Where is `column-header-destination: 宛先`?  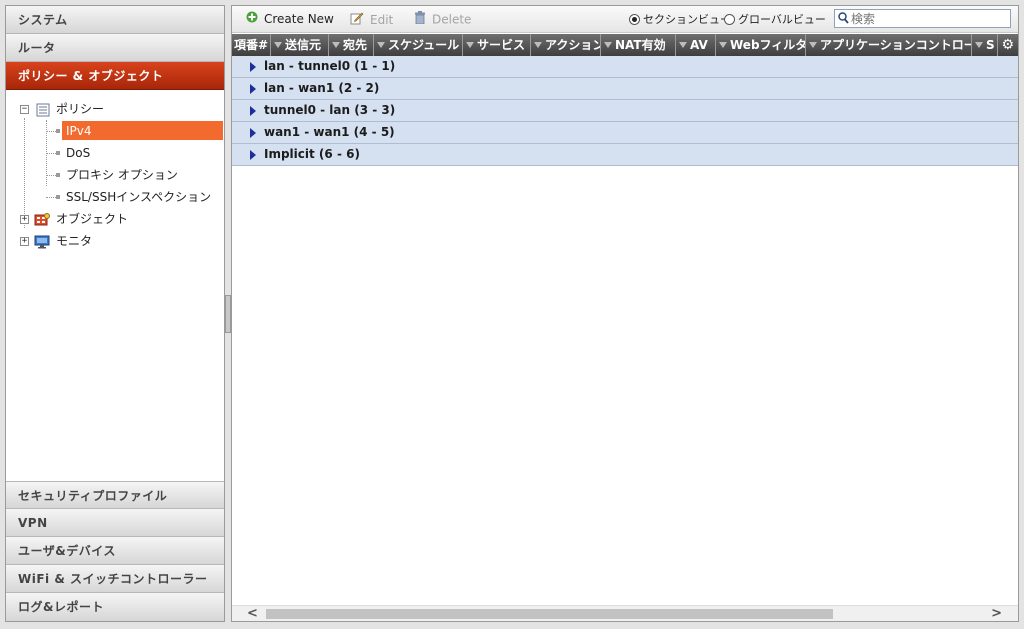
column-header-destination: 宛先 is located at coordinates (351, 45).